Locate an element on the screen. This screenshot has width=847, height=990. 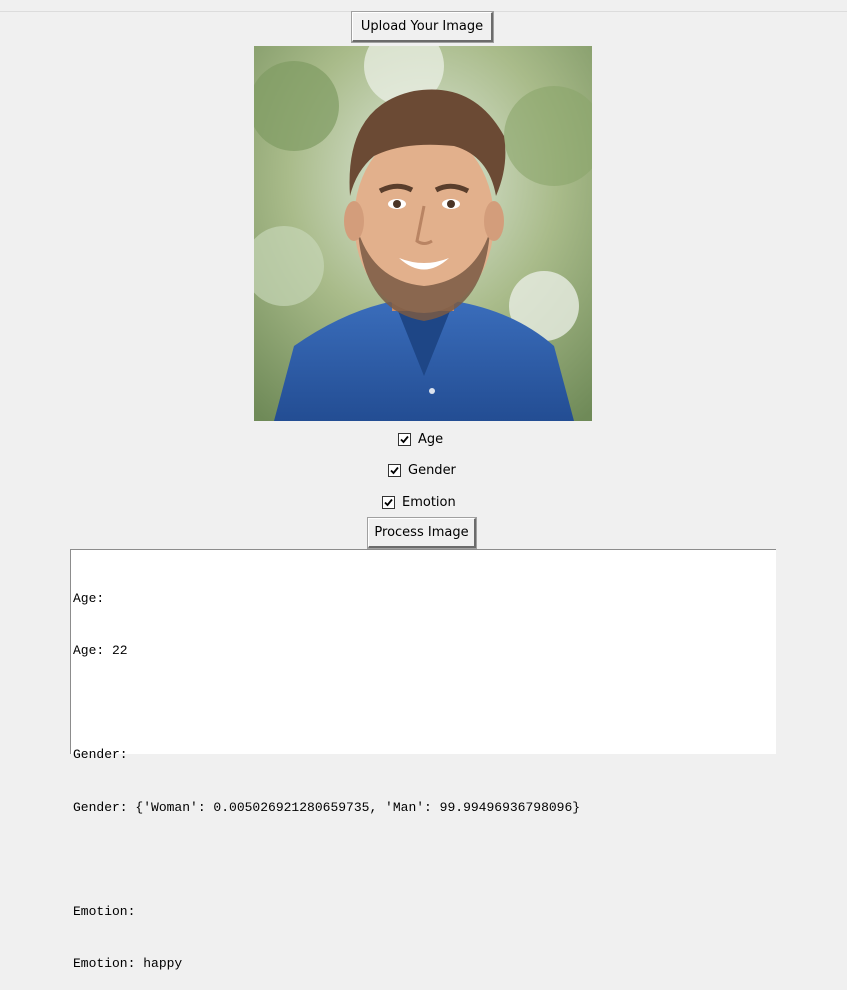
emotion-checkbox-row: Emotion is located at coordinates (419, 502).